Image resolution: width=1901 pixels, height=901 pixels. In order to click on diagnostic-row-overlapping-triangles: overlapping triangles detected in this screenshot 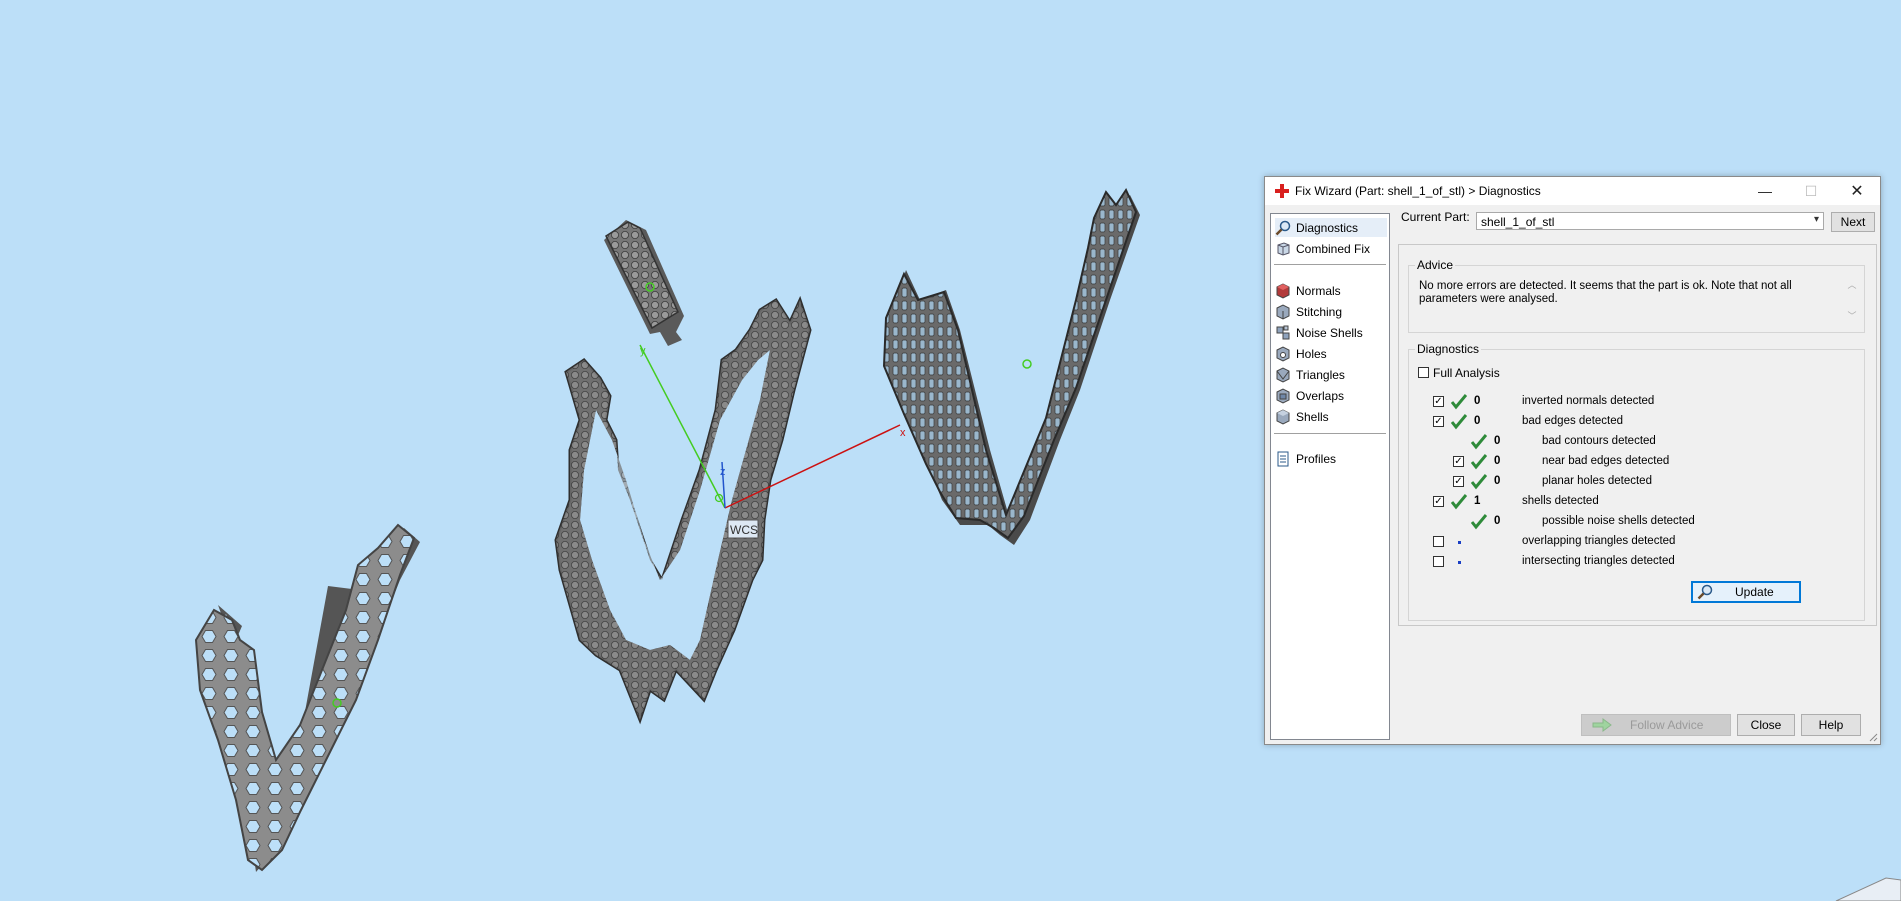, I will do `click(1629, 542)`.